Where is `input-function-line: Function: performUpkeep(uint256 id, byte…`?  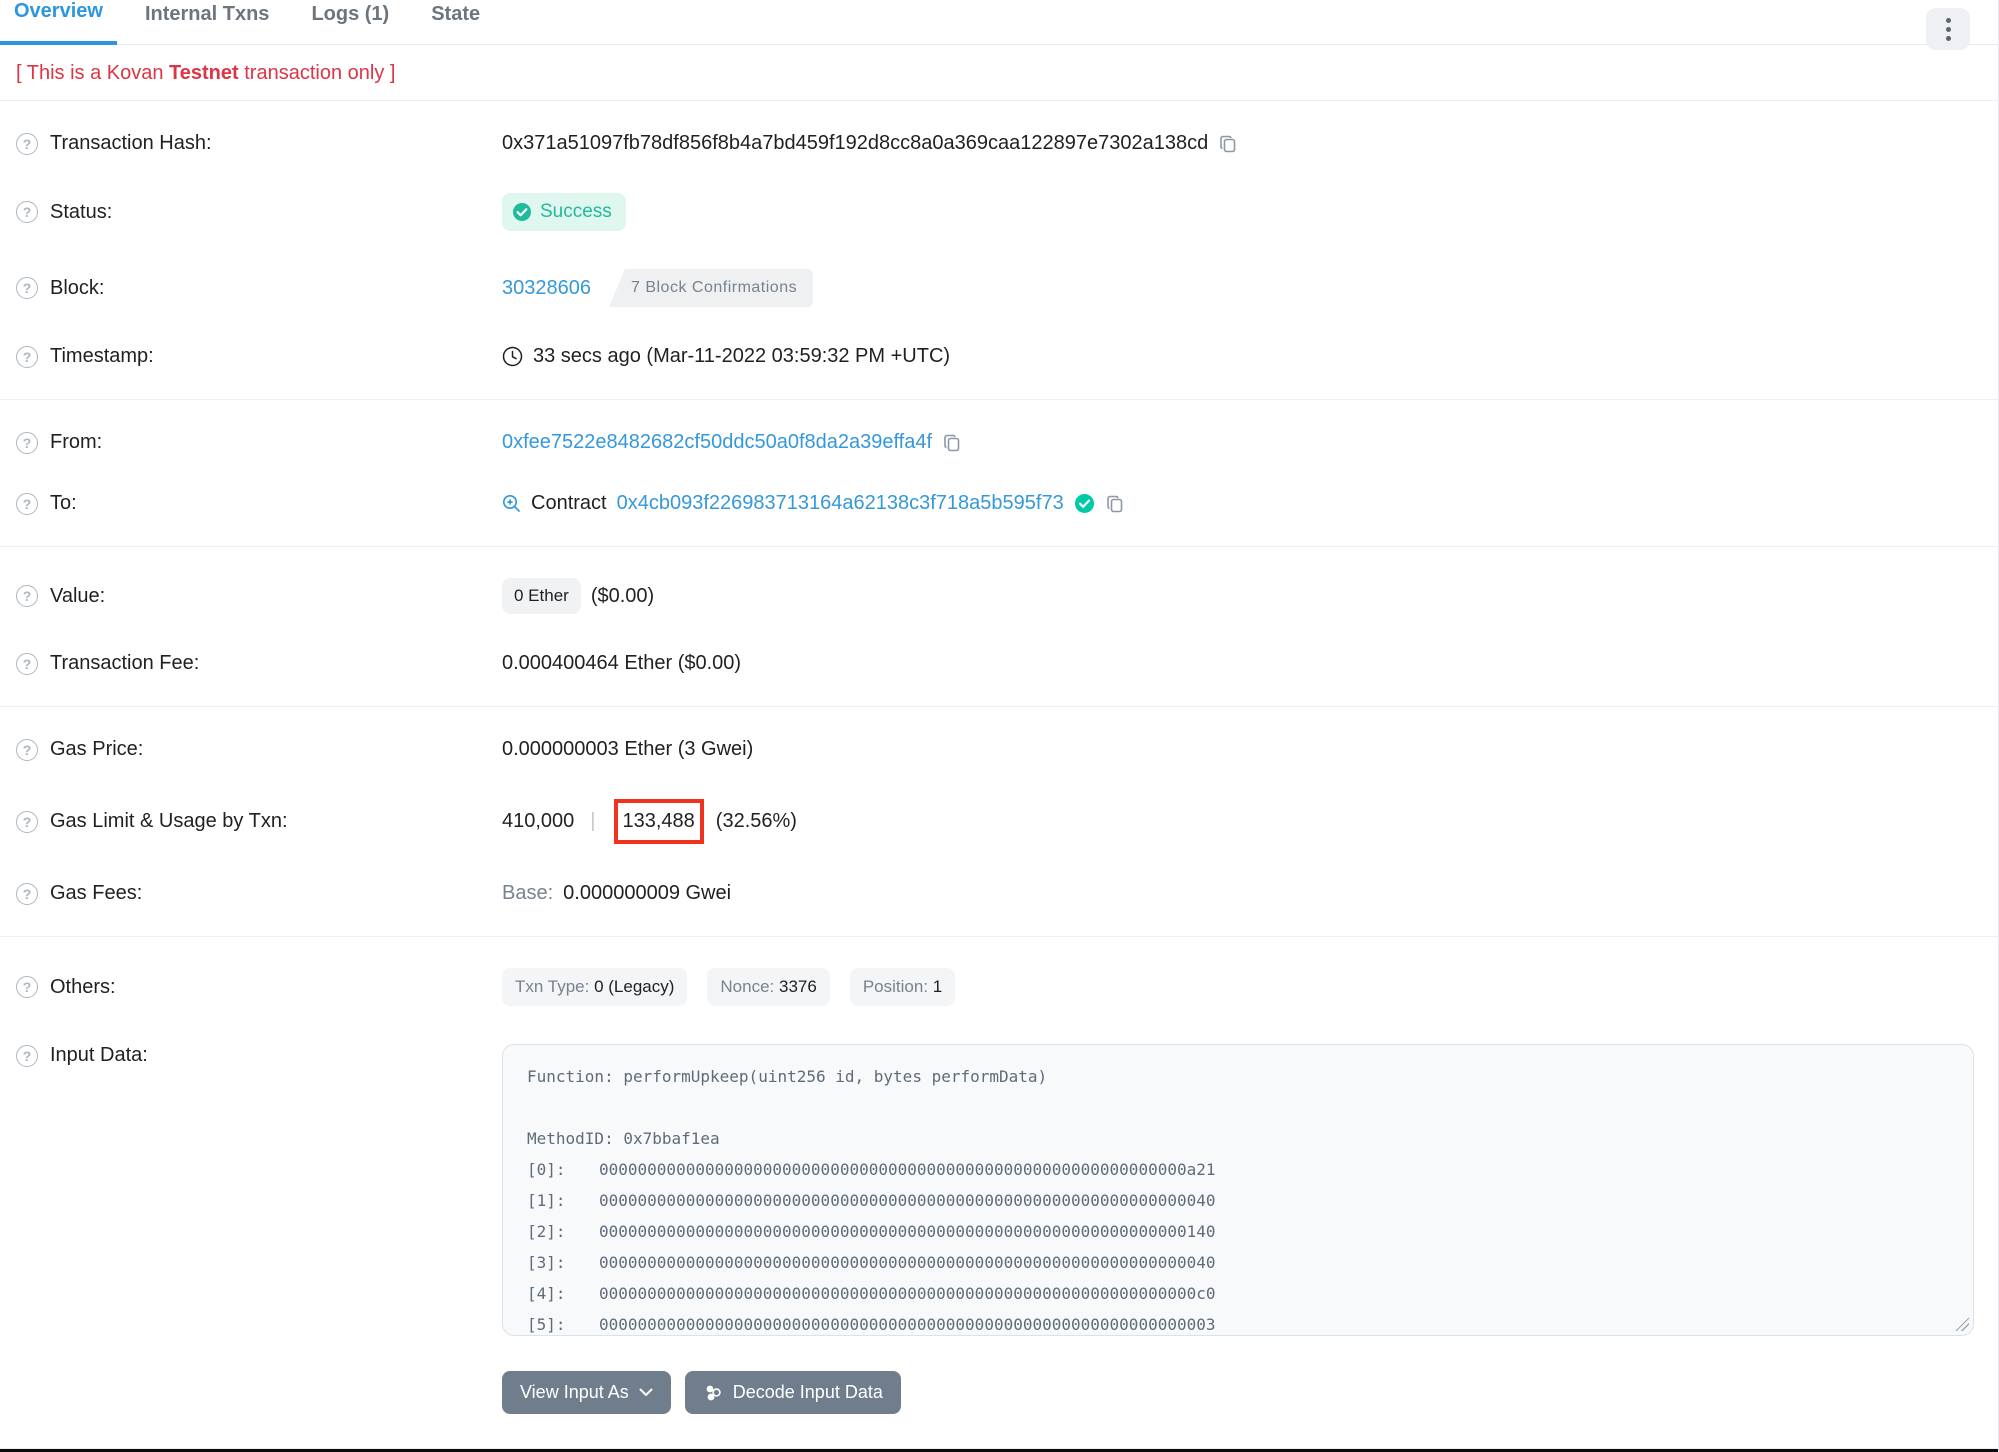 input-function-line: Function: performUpkeep(uint256 id, byte… is located at coordinates (787, 1076).